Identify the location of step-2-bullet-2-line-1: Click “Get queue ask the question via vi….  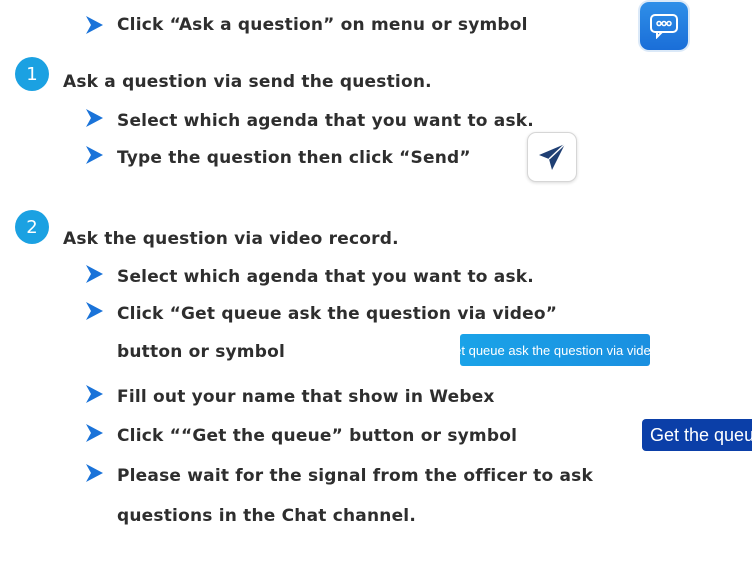
(337, 314).